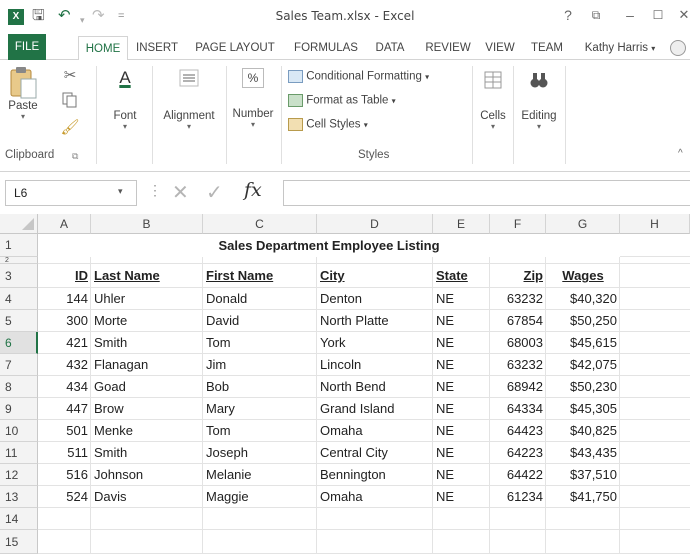  I want to click on cell-id: 447, so click(64, 409).